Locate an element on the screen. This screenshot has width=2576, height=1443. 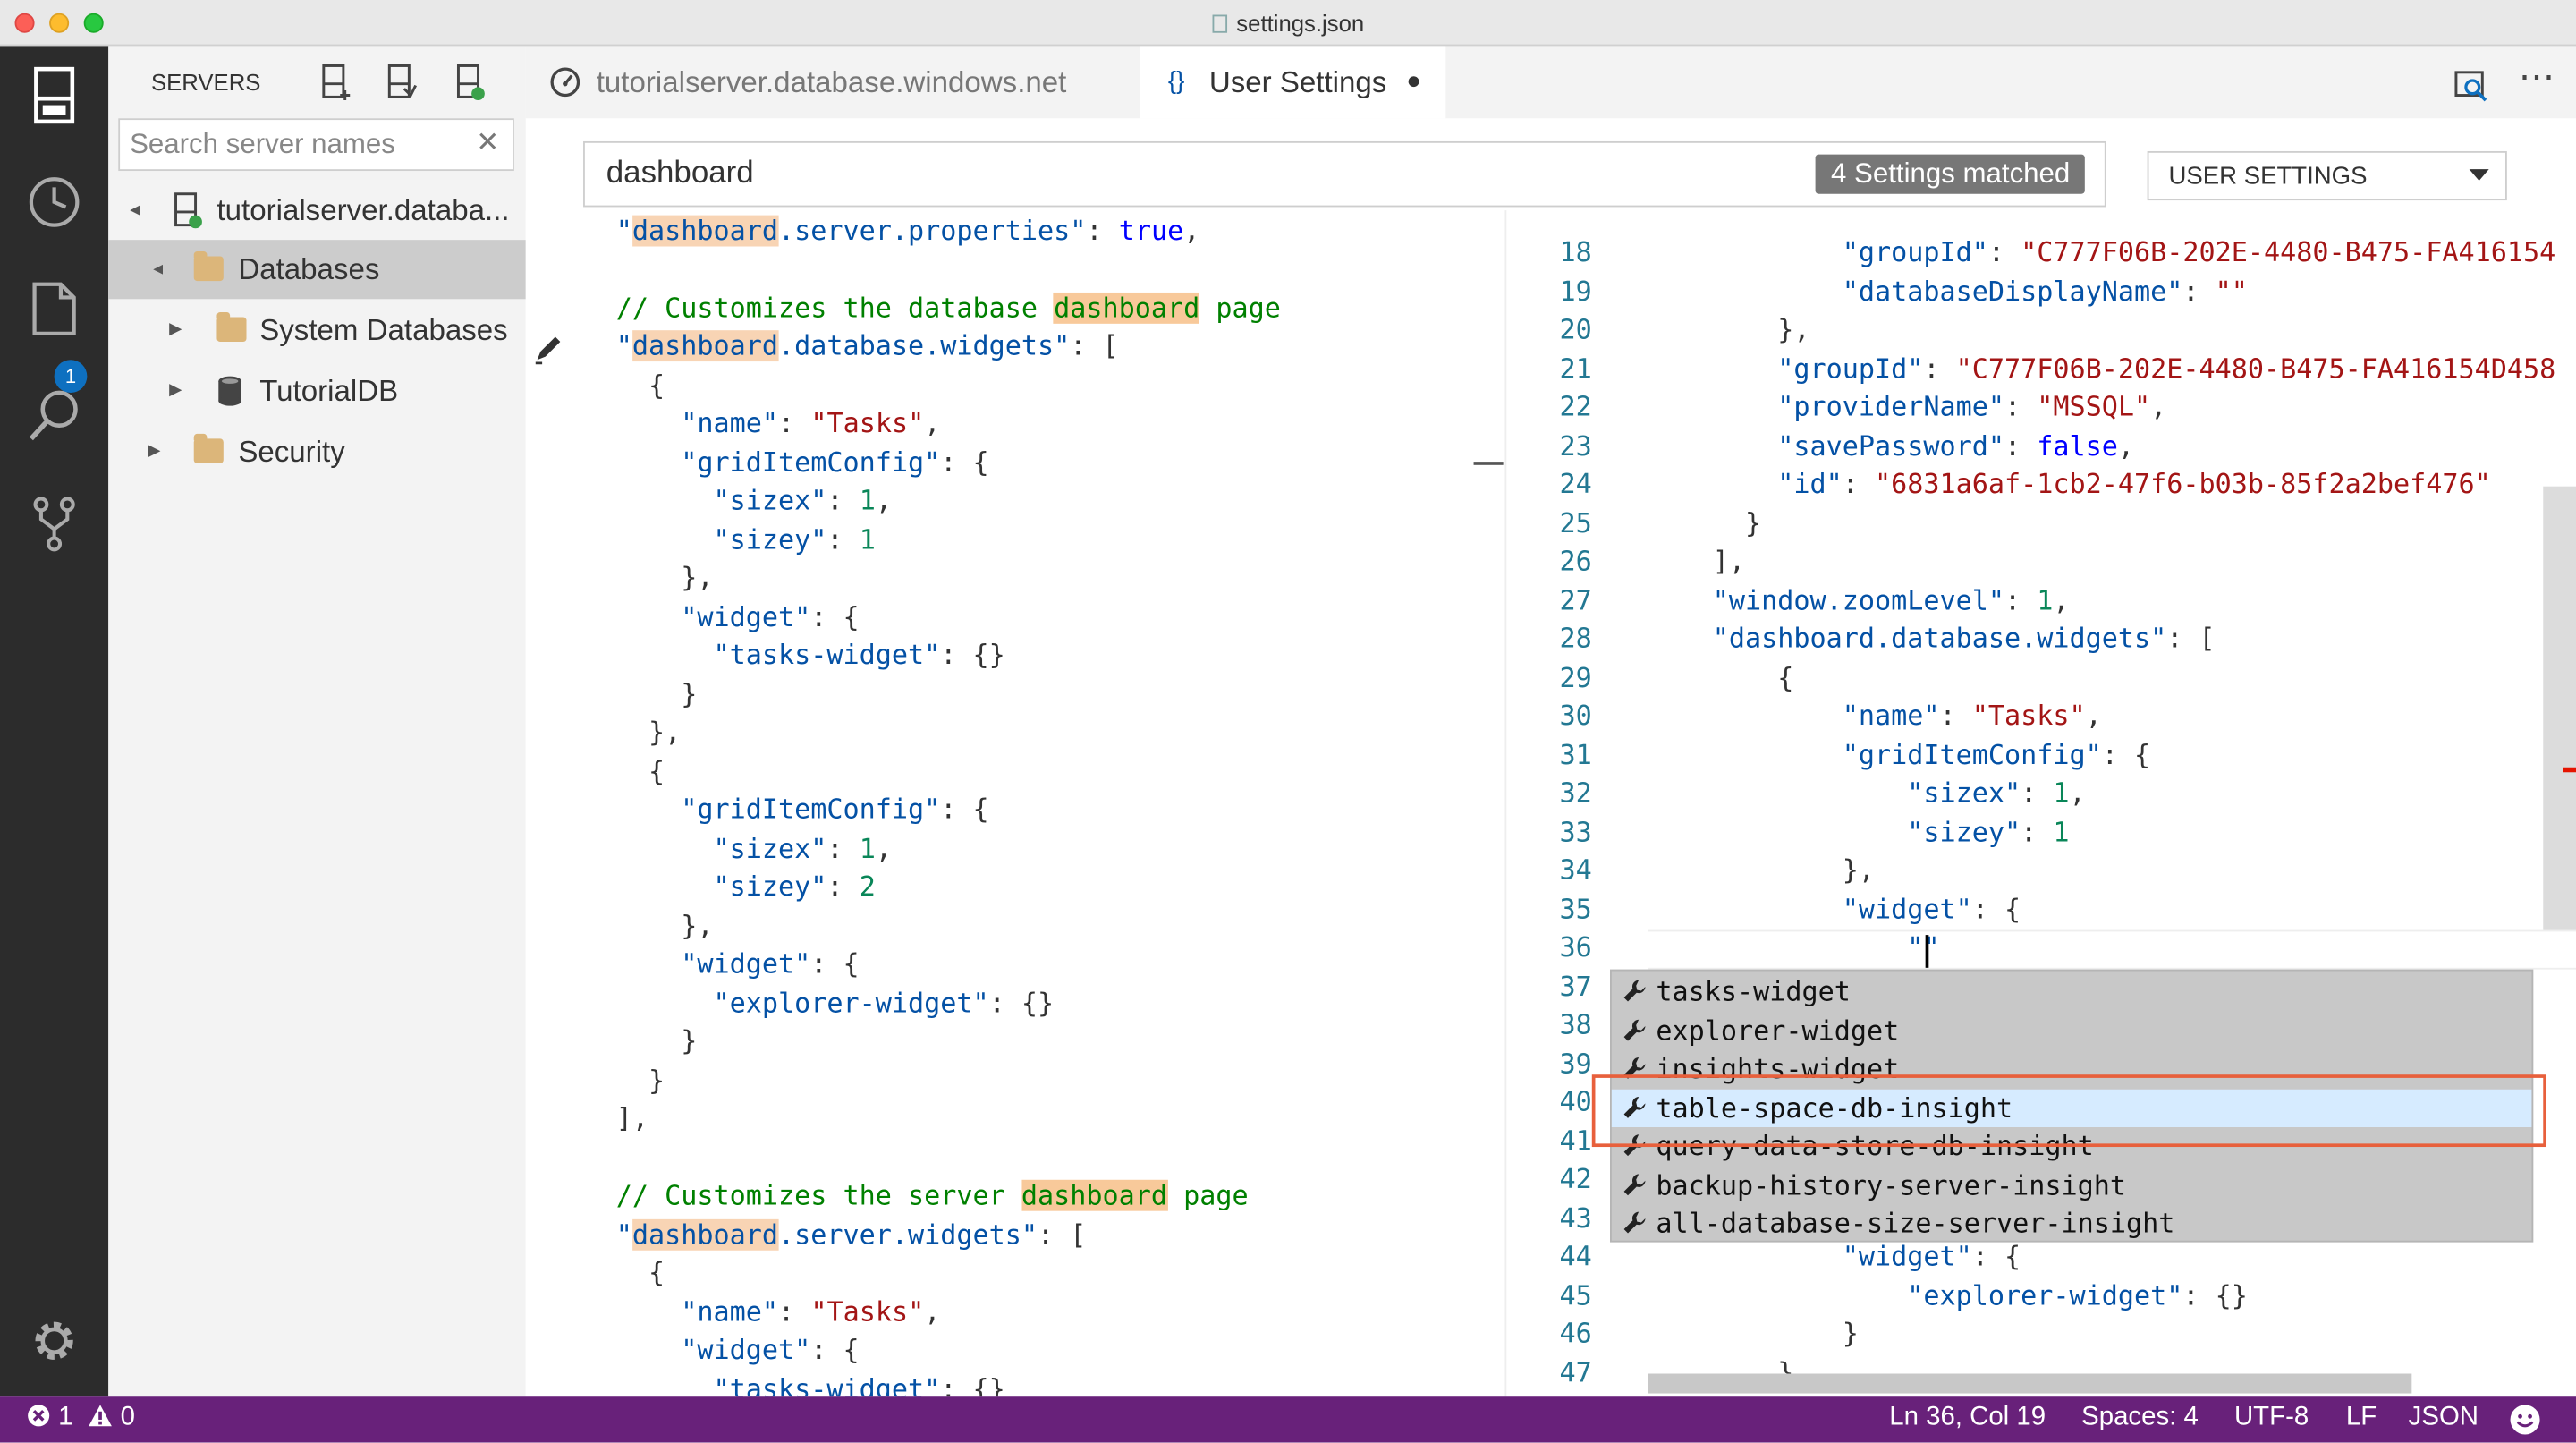
active-connections-icon is located at coordinates (470, 83).